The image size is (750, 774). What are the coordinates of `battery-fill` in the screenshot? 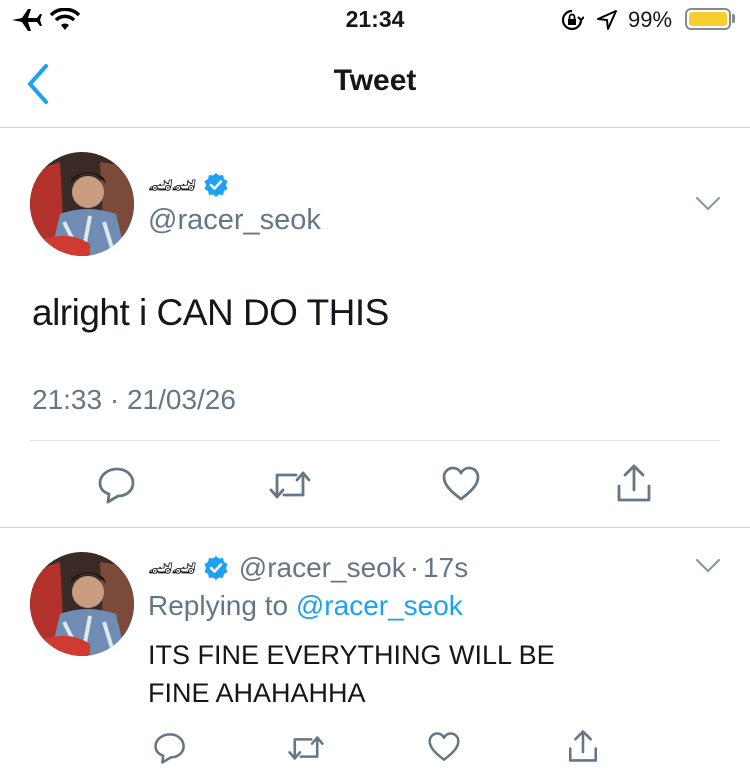 It's located at (708, 19).